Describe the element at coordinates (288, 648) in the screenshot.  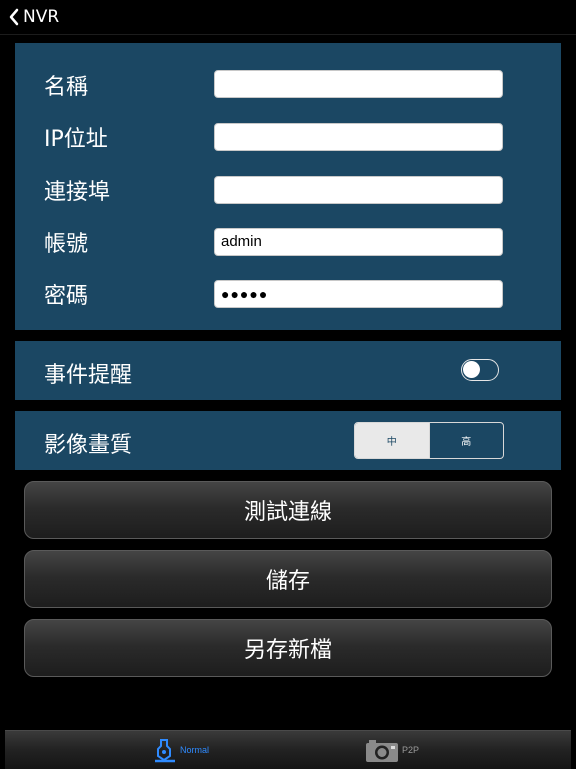
I see `save-as-button: 另存新檔` at that location.